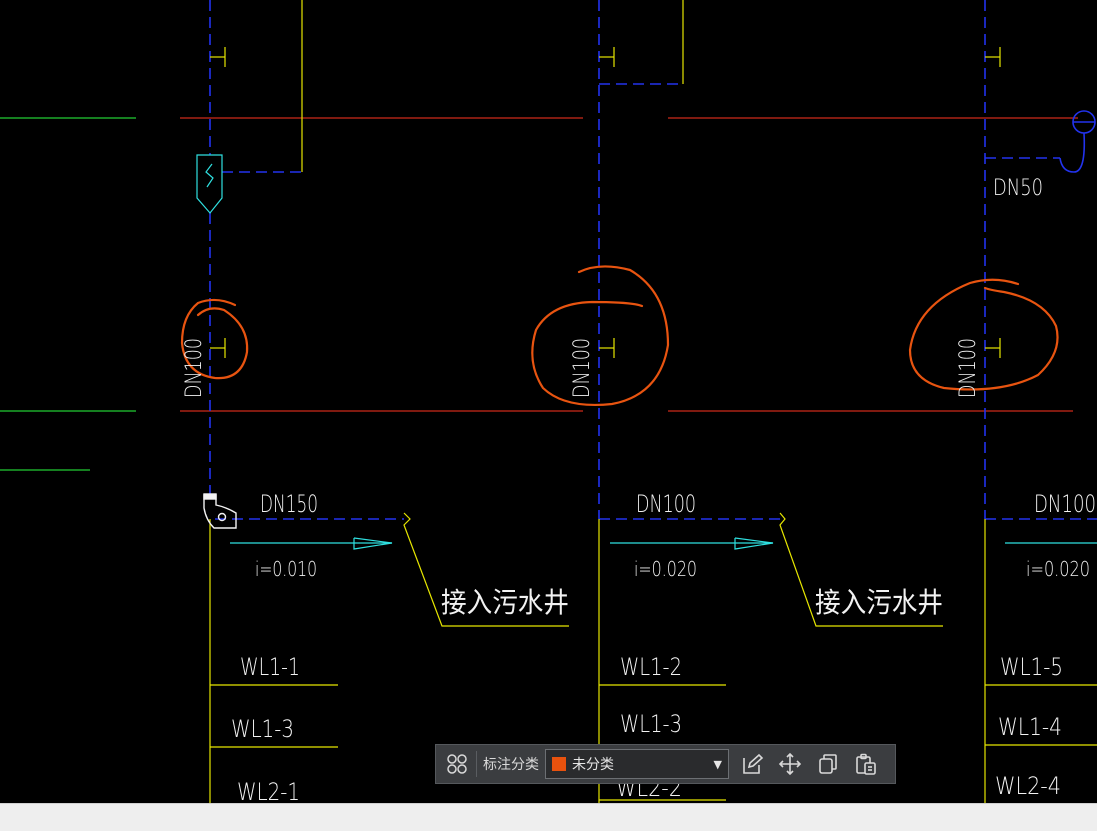 This screenshot has width=1097, height=831. I want to click on label-wl1-3-mid: WL1-3, so click(651, 724).